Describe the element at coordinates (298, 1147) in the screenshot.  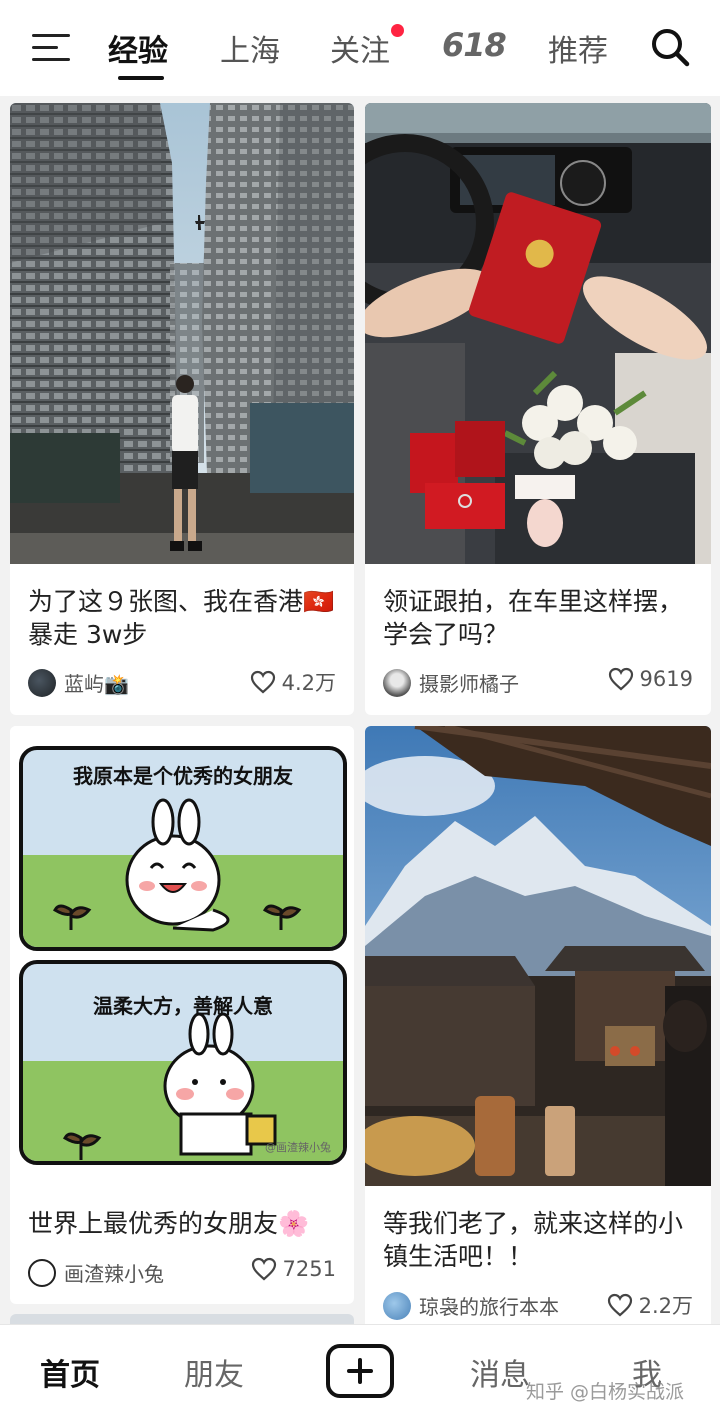
I see `comic-signature: @画渣辣小兔` at that location.